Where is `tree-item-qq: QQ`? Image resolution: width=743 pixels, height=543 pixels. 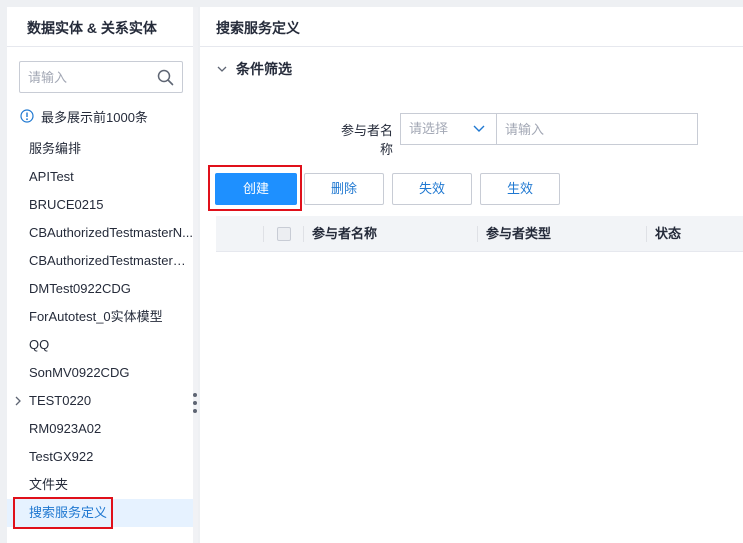 tree-item-qq: QQ is located at coordinates (100, 345).